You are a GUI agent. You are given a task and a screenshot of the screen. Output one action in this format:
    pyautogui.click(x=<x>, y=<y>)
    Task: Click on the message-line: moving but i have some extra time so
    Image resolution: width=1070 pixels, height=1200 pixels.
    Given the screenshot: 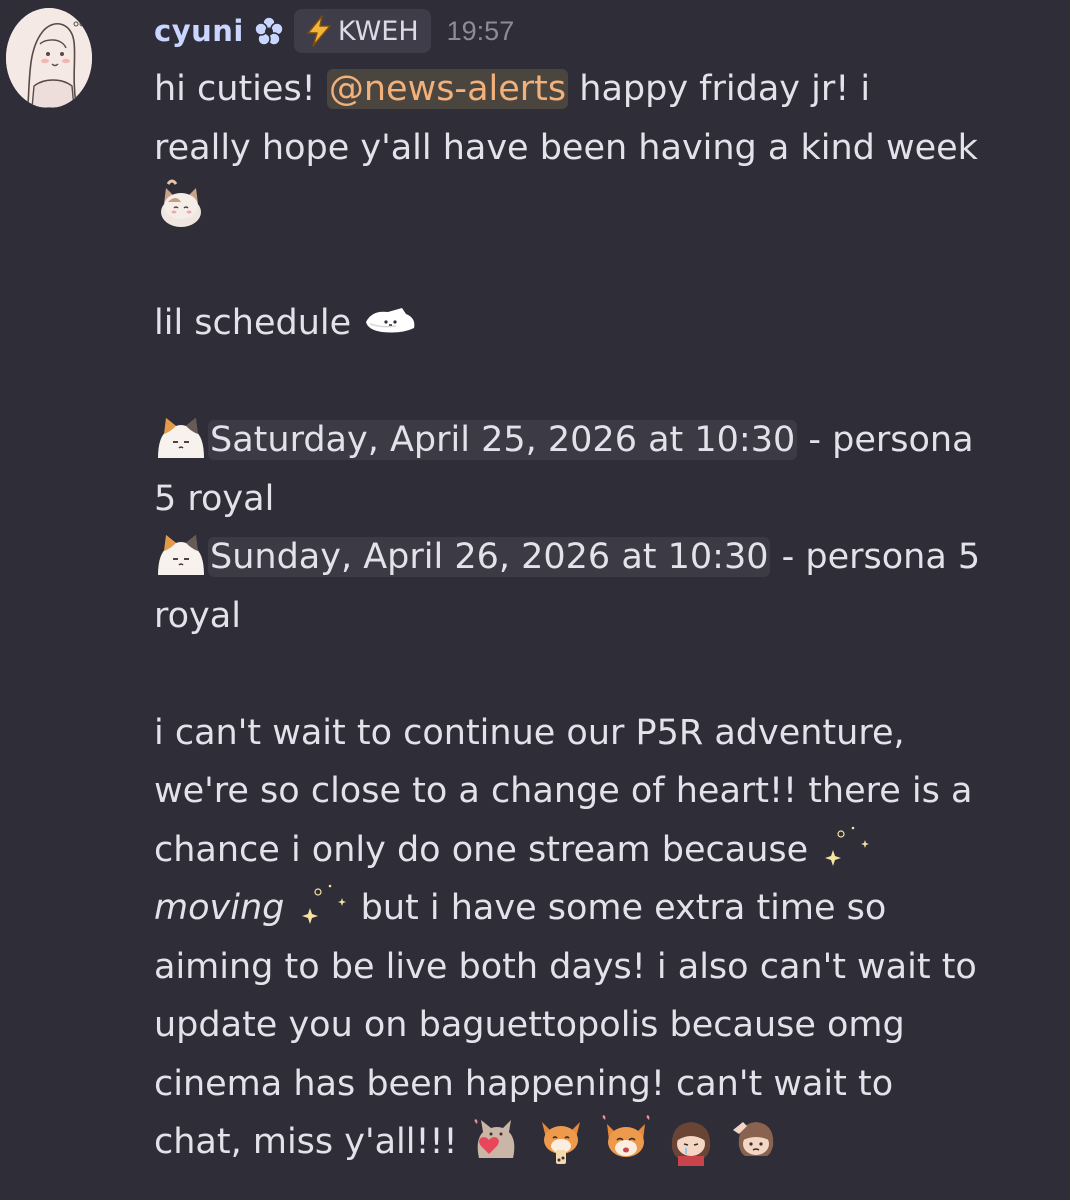 What is the action you would take?
    pyautogui.click(x=604, y=908)
    